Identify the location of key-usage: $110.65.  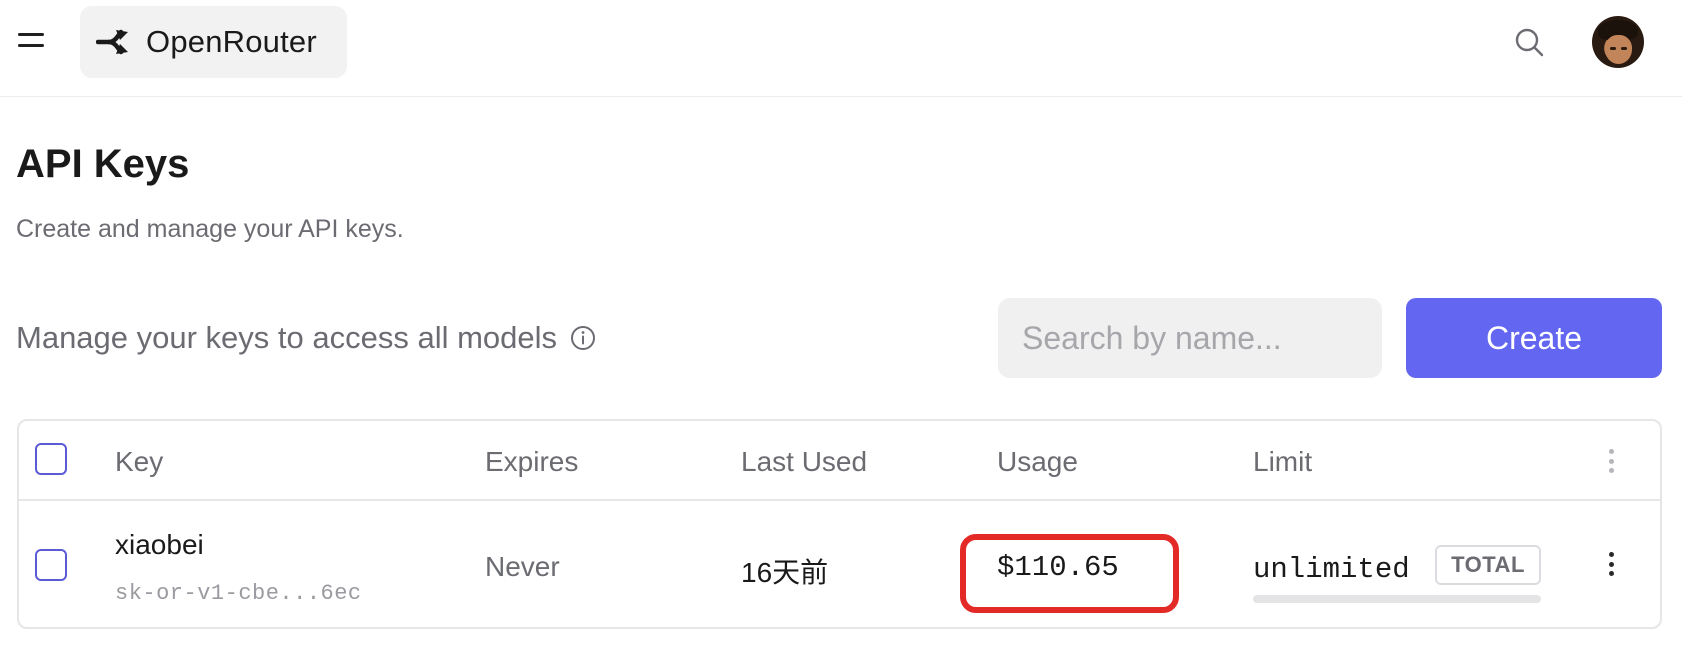
(1058, 567).